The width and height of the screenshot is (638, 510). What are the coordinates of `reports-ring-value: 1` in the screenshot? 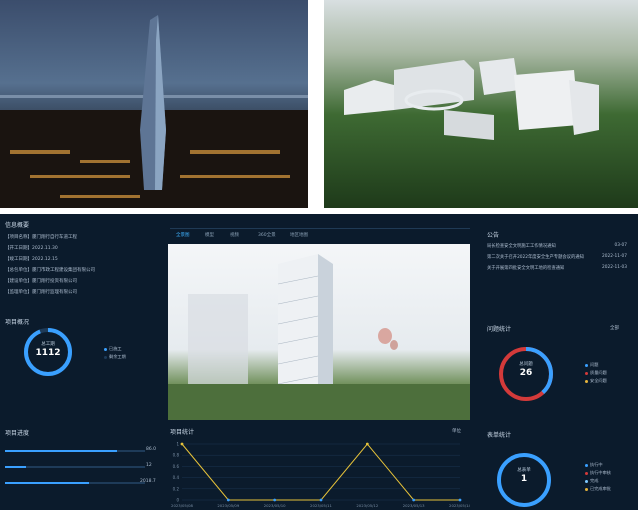 It's located at (524, 479).